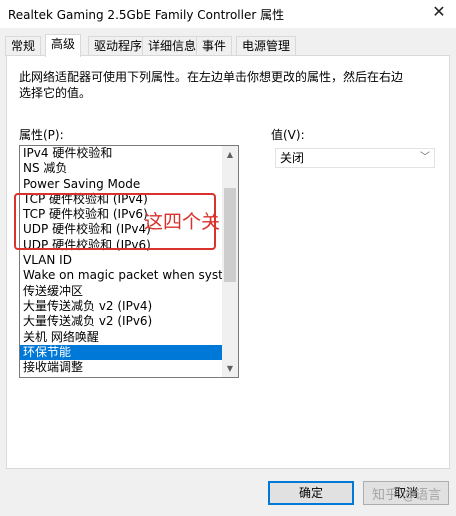  Describe the element at coordinates (214, 46) in the screenshot. I see `tab-events: 事件` at that location.